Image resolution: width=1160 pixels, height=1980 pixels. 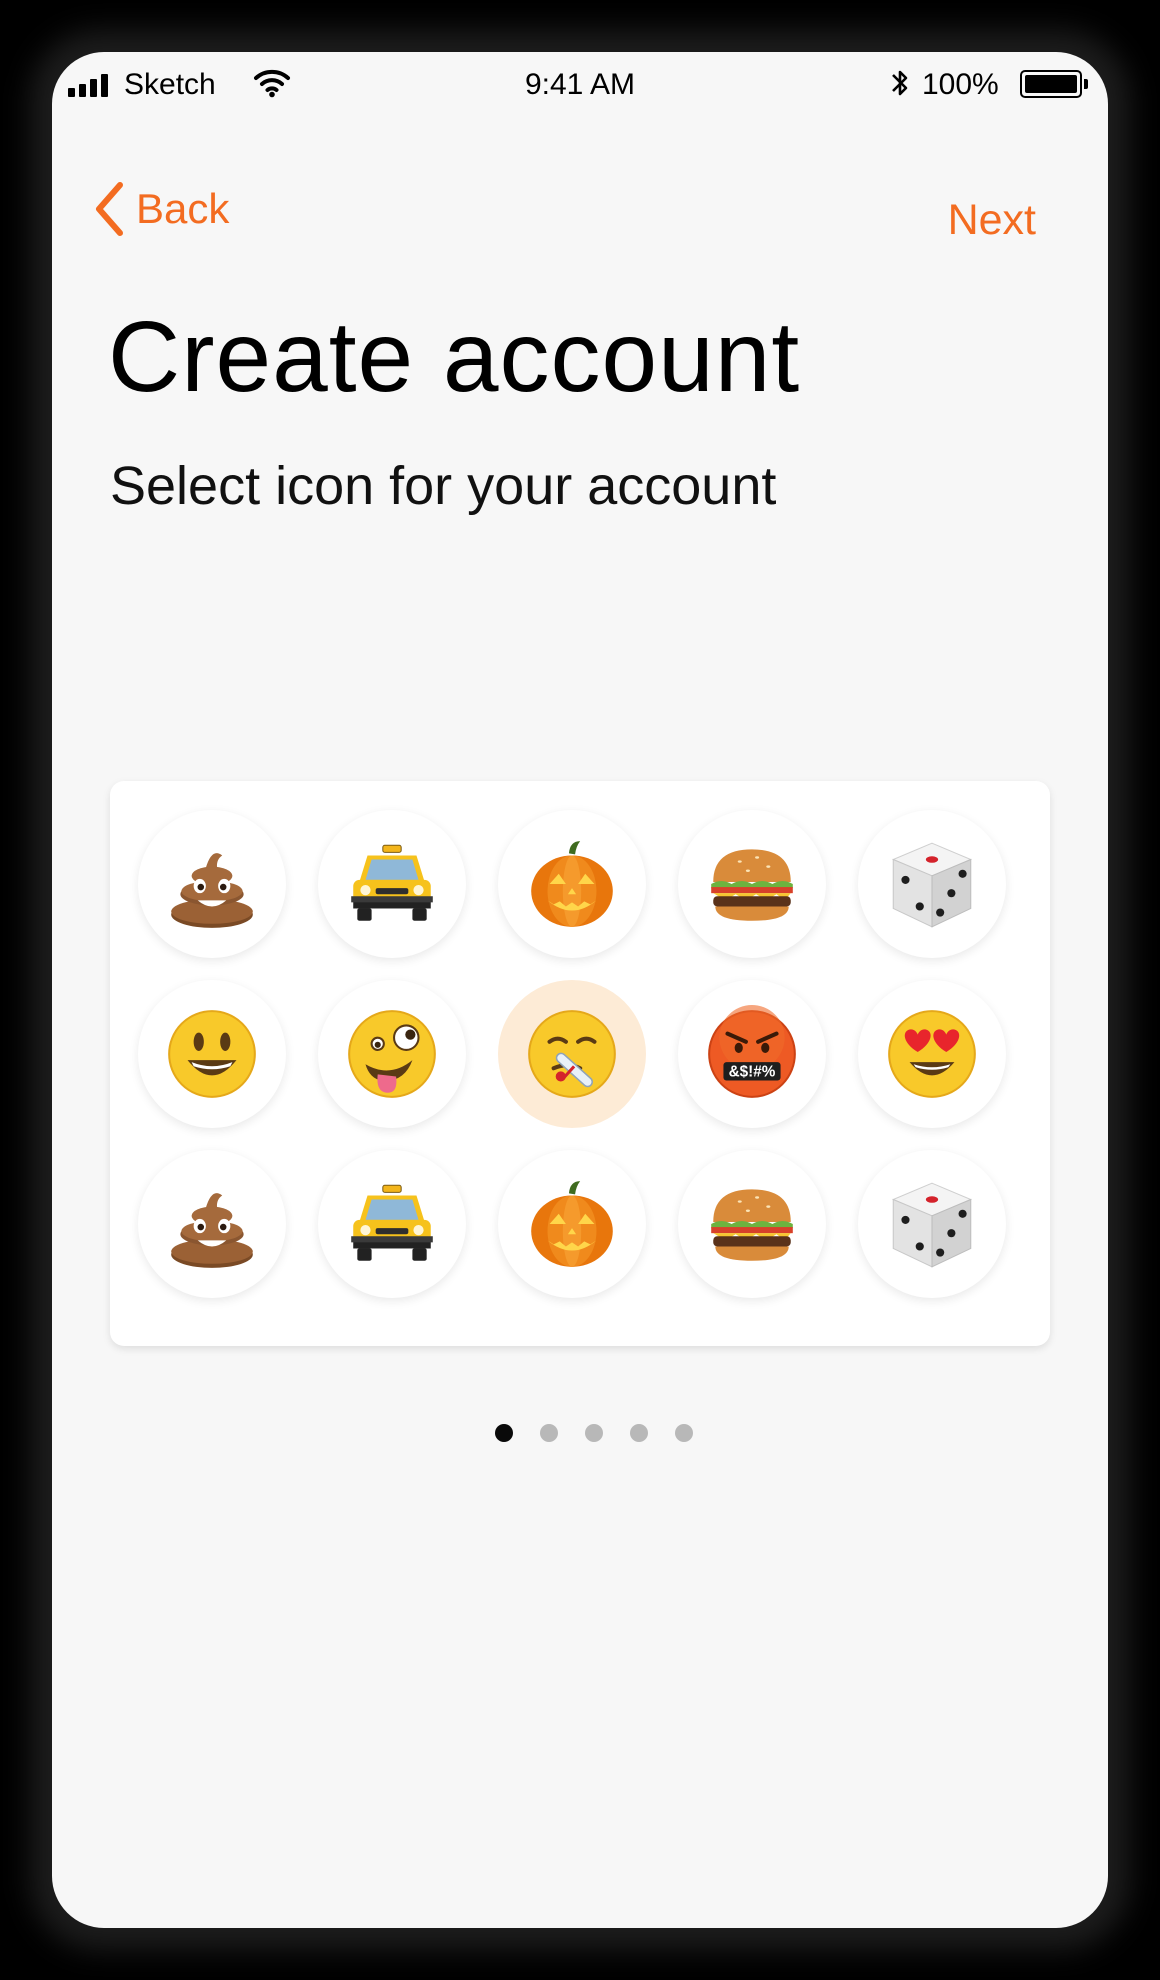 What do you see at coordinates (992, 220) in the screenshot?
I see `next-button: Next` at bounding box center [992, 220].